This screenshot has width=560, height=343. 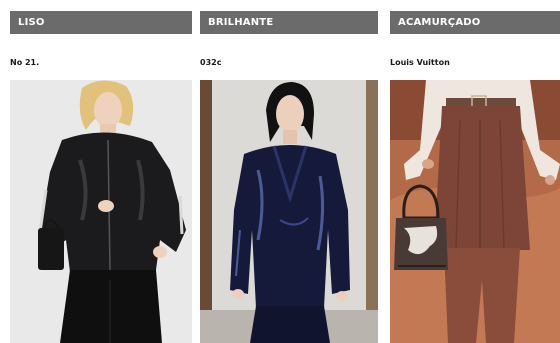 I want to click on category-header: LISO, so click(x=101, y=22).